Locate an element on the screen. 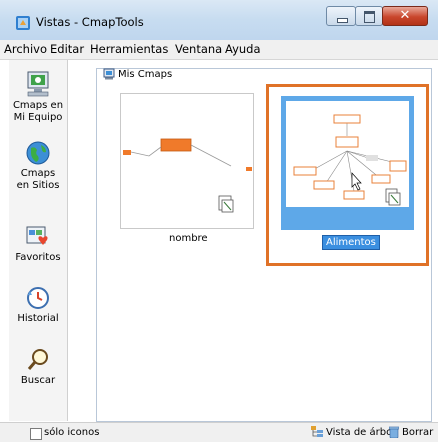 Image resolution: width=438 pixels, height=442 pixels. delete-label: Borrar is located at coordinates (418, 432).